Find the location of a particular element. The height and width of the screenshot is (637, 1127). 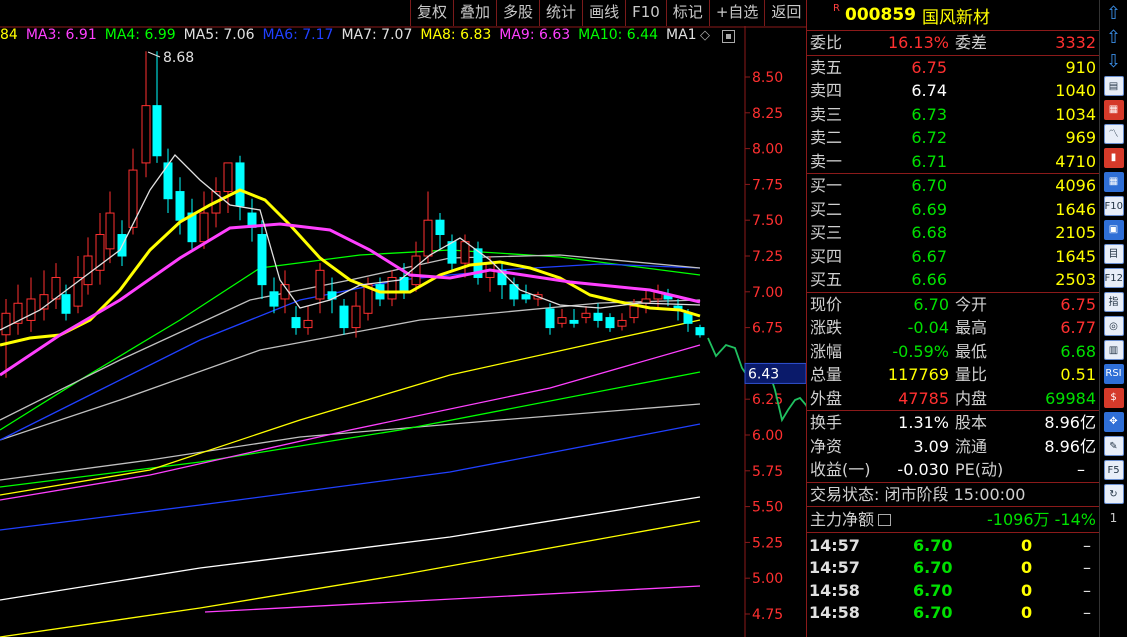

toolbar-button-3: 统计 is located at coordinates (561, 13).